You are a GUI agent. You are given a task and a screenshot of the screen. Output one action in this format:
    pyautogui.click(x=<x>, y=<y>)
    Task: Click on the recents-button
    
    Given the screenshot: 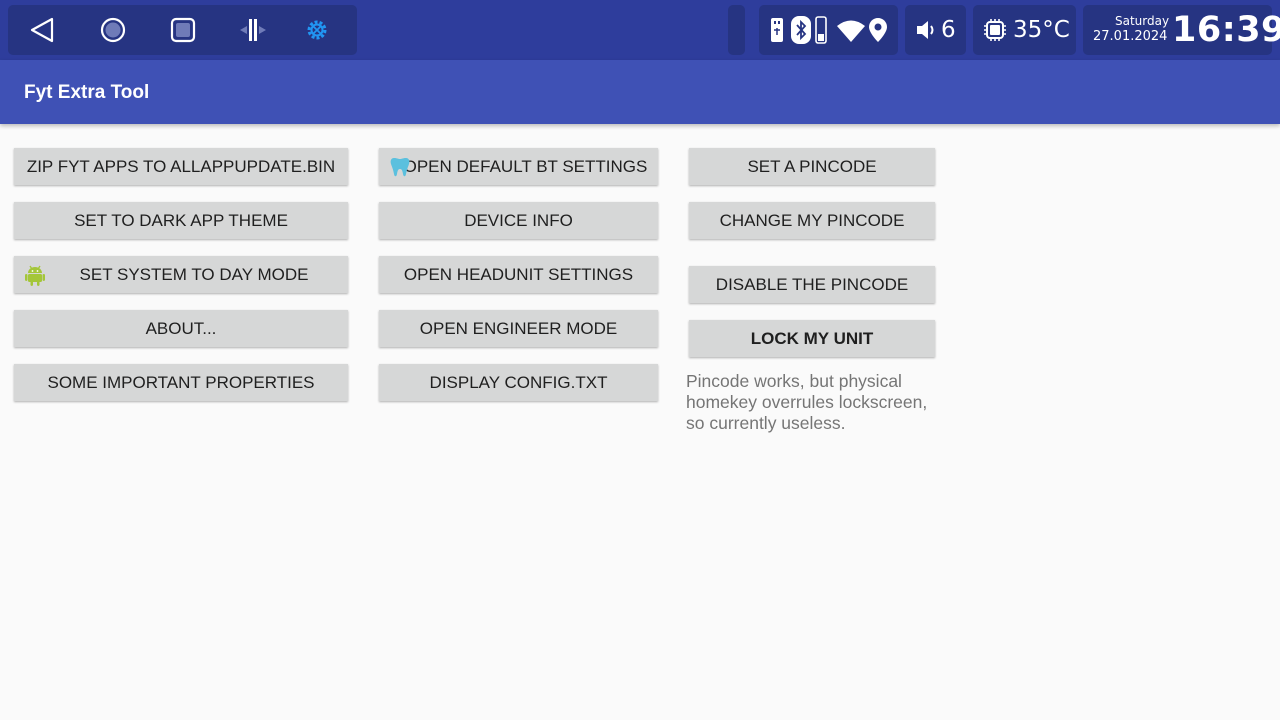 What is the action you would take?
    pyautogui.click(x=183, y=30)
    